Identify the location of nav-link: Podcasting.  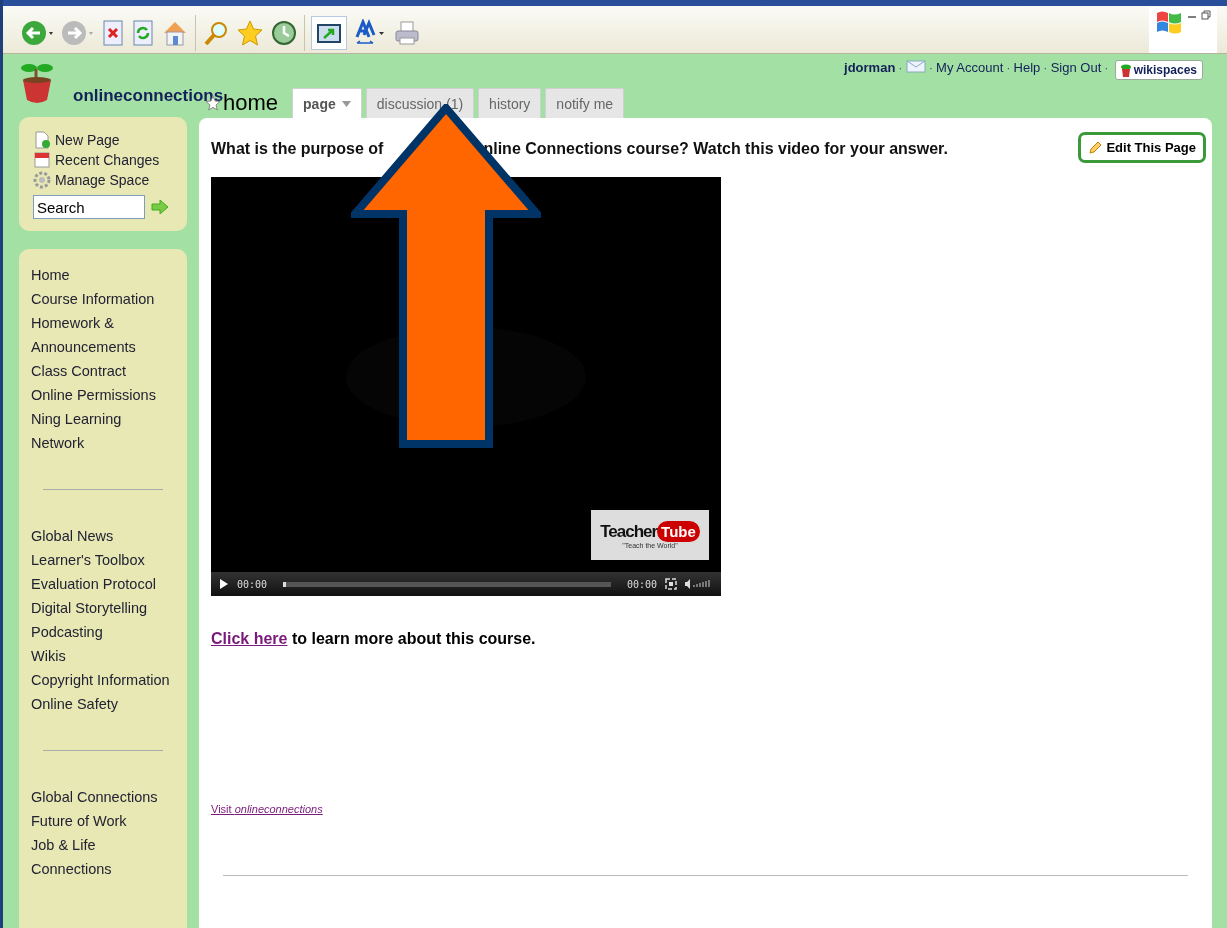
(102, 632).